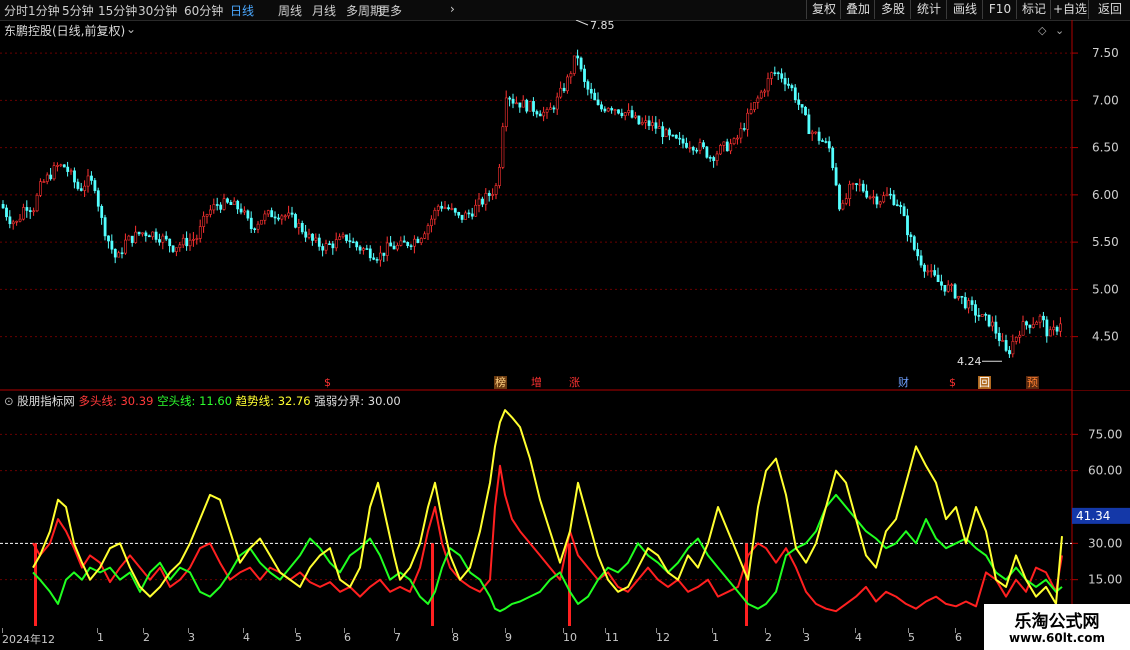 This screenshot has height=650, width=1130. I want to click on period-tab-2: 5分钟, so click(78, 10).